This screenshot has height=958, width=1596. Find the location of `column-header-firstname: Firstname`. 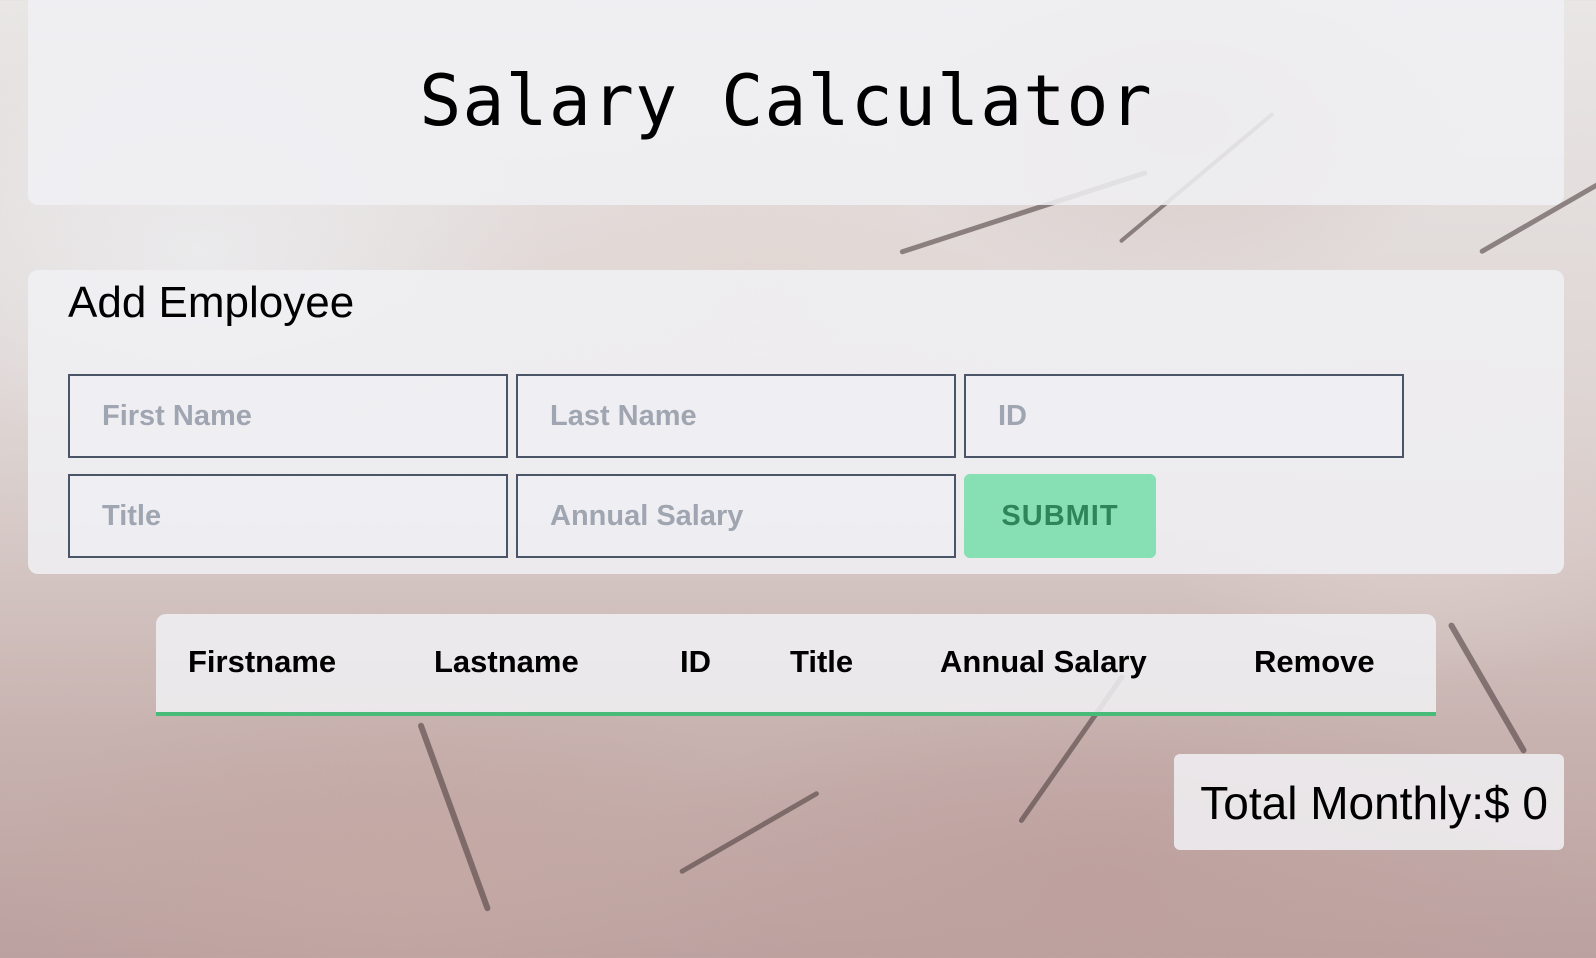

column-header-firstname: Firstname is located at coordinates (262, 661).